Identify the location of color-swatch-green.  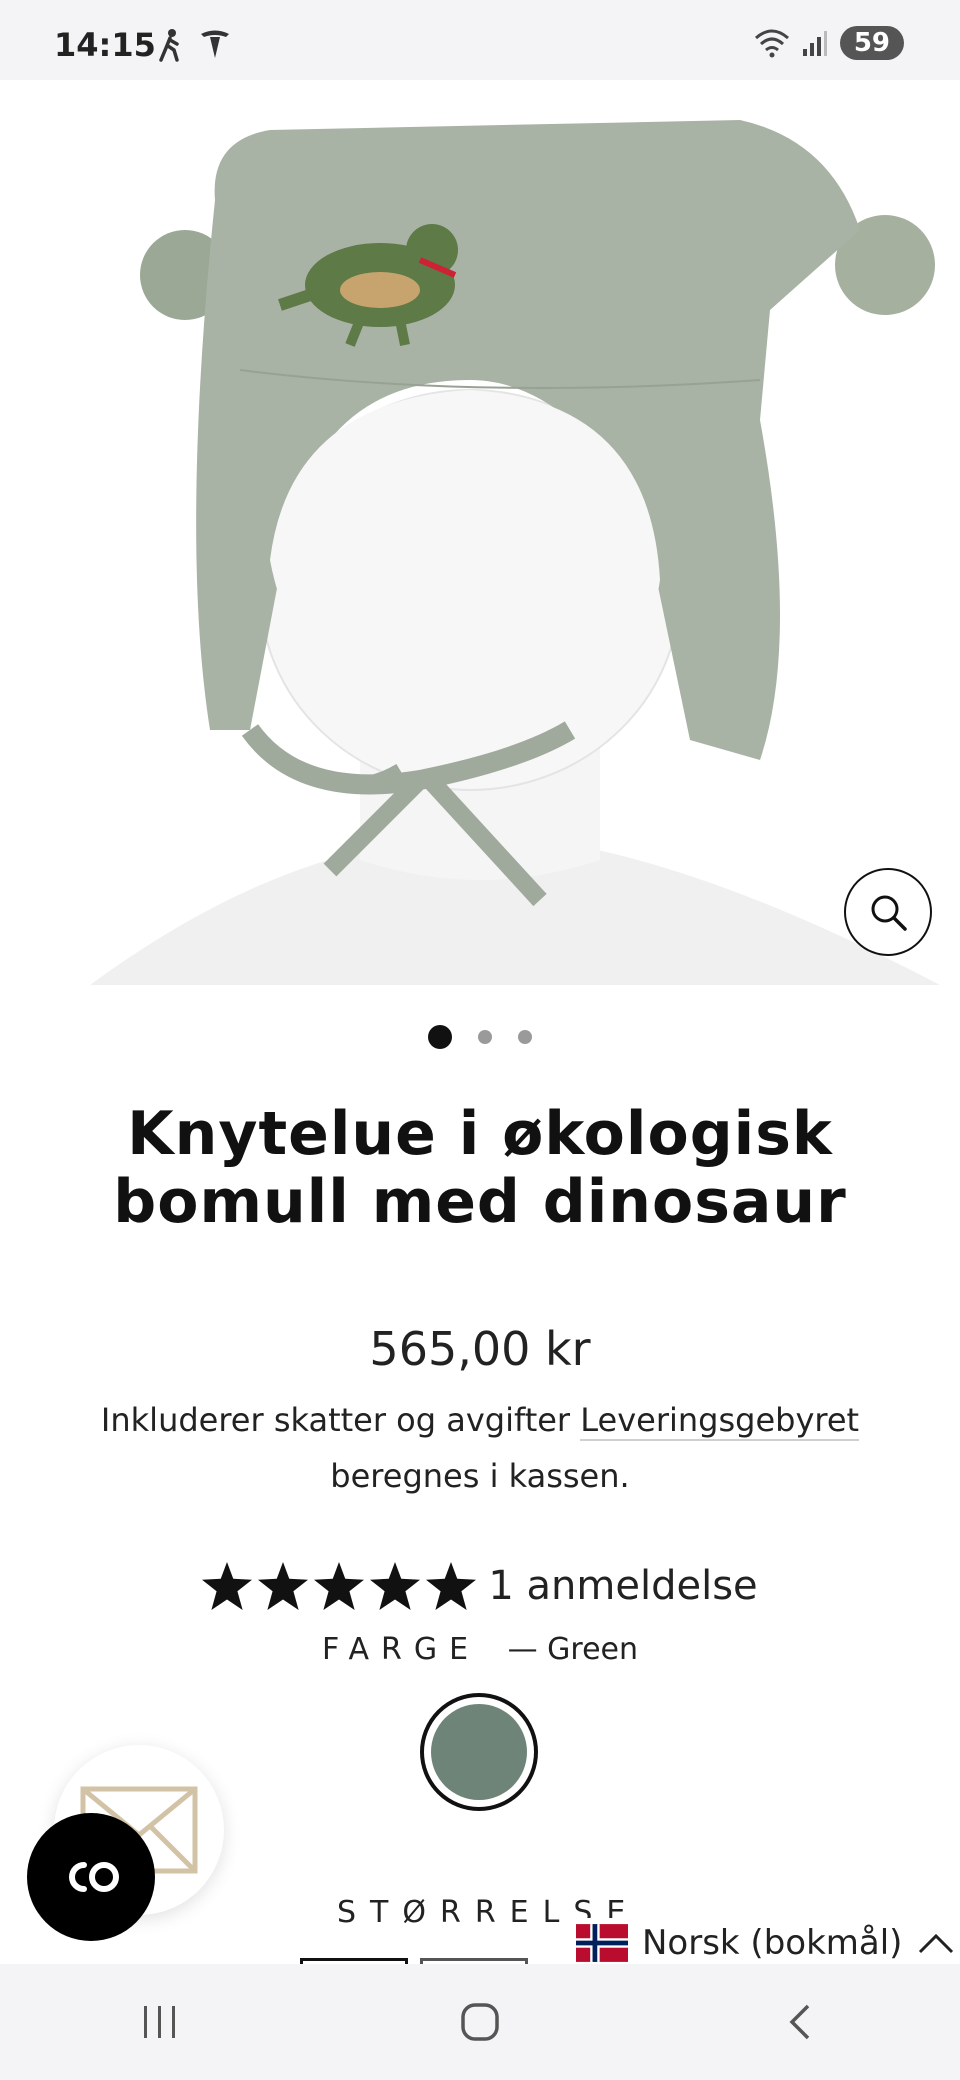
(479, 1752).